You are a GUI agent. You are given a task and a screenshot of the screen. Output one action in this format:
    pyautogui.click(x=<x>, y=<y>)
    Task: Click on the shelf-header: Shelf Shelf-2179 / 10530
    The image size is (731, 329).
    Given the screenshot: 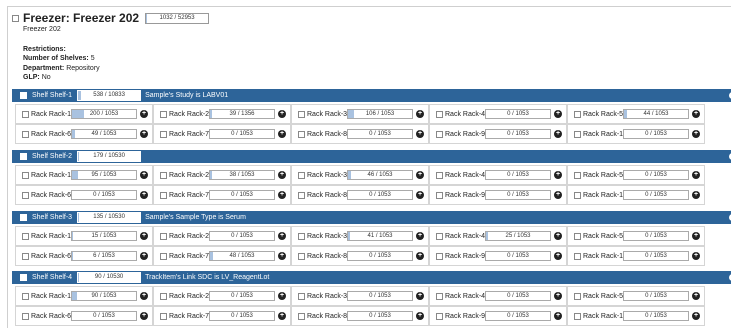 What is the action you would take?
    pyautogui.click(x=371, y=156)
    